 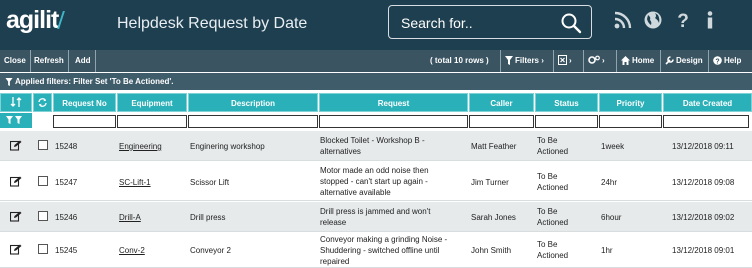 I want to click on header-sort-toggle, so click(x=16, y=102).